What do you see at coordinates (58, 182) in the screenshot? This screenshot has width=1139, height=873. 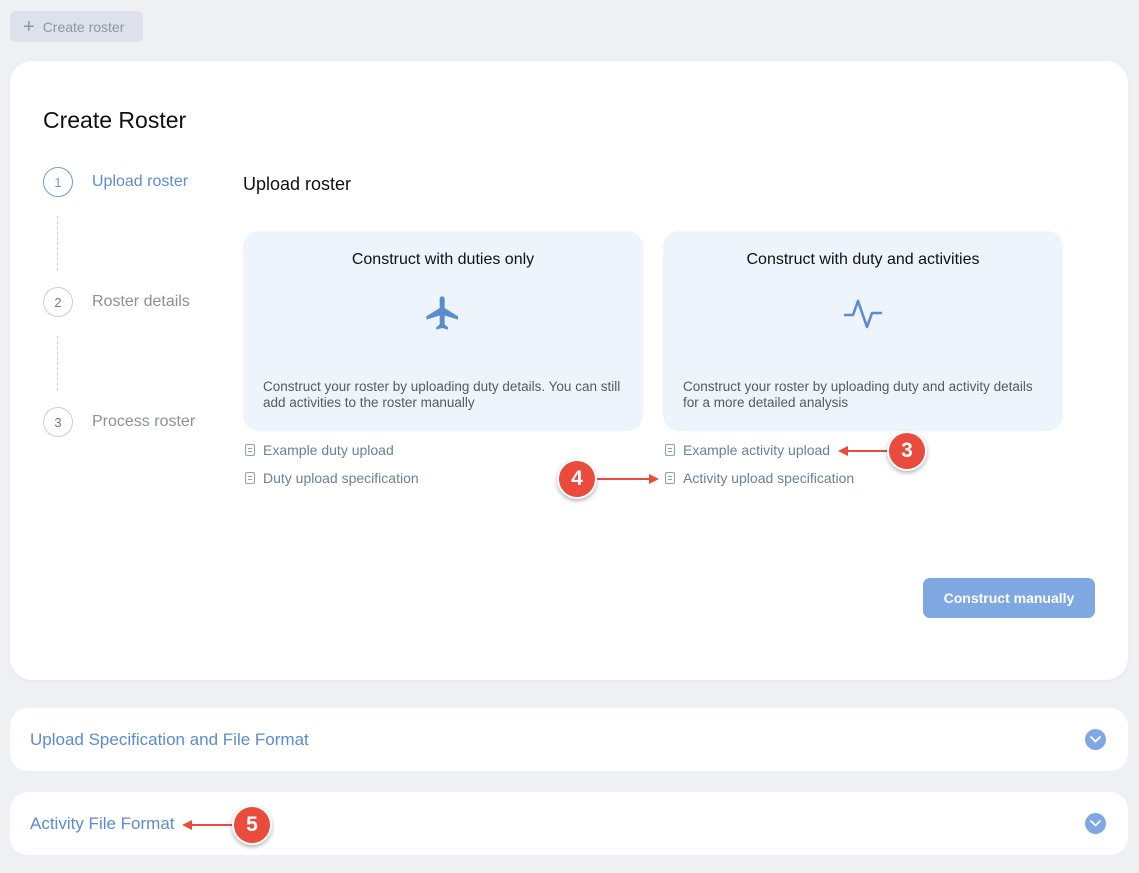 I see `step-number: 1` at bounding box center [58, 182].